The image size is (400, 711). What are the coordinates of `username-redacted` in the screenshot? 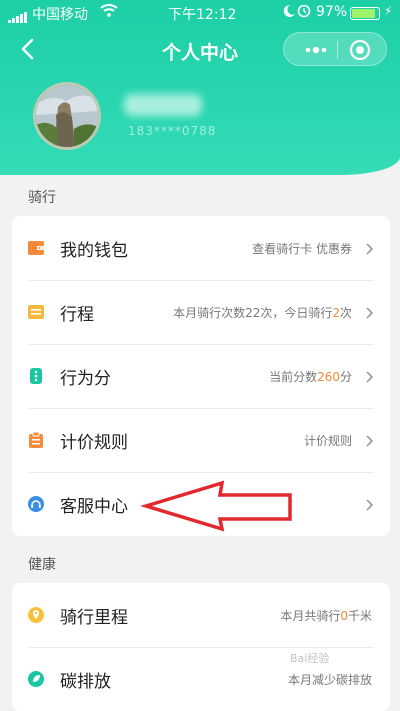 It's located at (163, 105).